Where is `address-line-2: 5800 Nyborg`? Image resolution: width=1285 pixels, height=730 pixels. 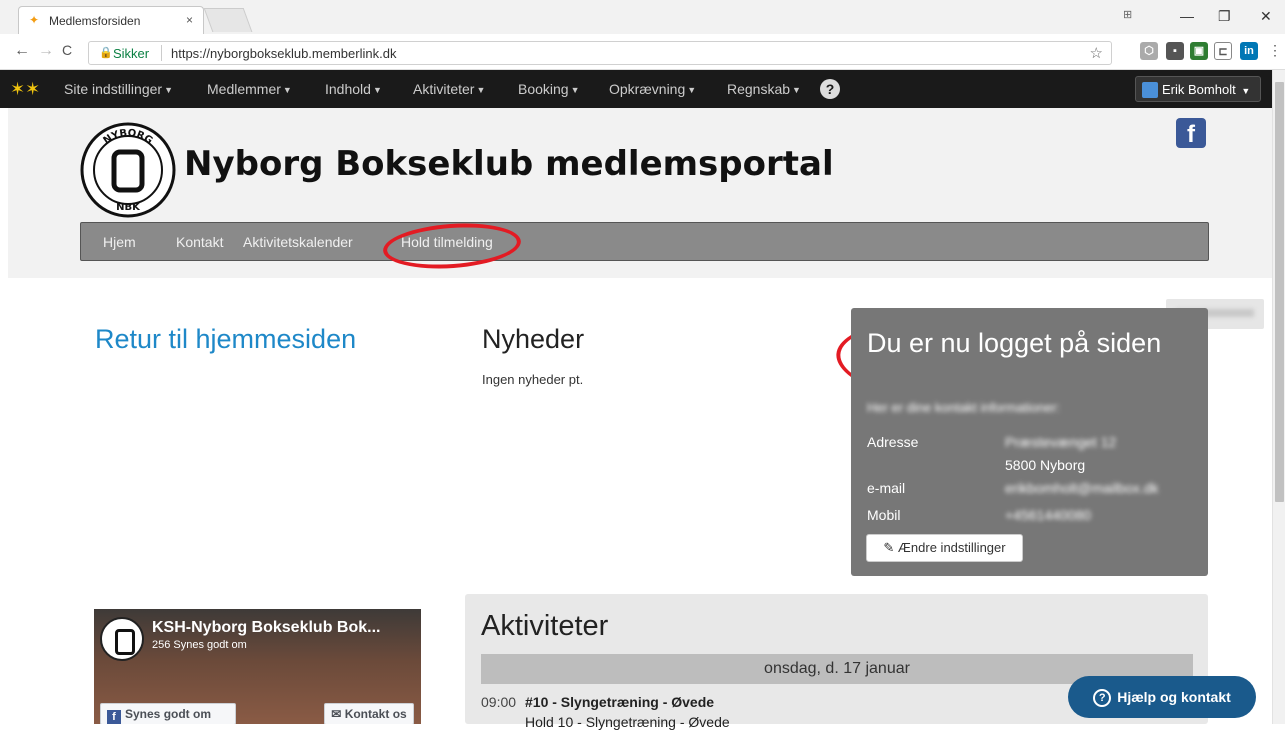 address-line-2: 5800 Nyborg is located at coordinates (1045, 465).